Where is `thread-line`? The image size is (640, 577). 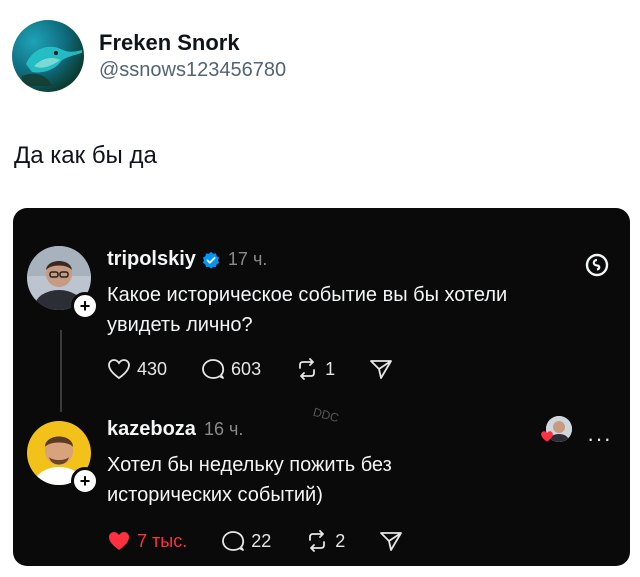 thread-line is located at coordinates (61, 371).